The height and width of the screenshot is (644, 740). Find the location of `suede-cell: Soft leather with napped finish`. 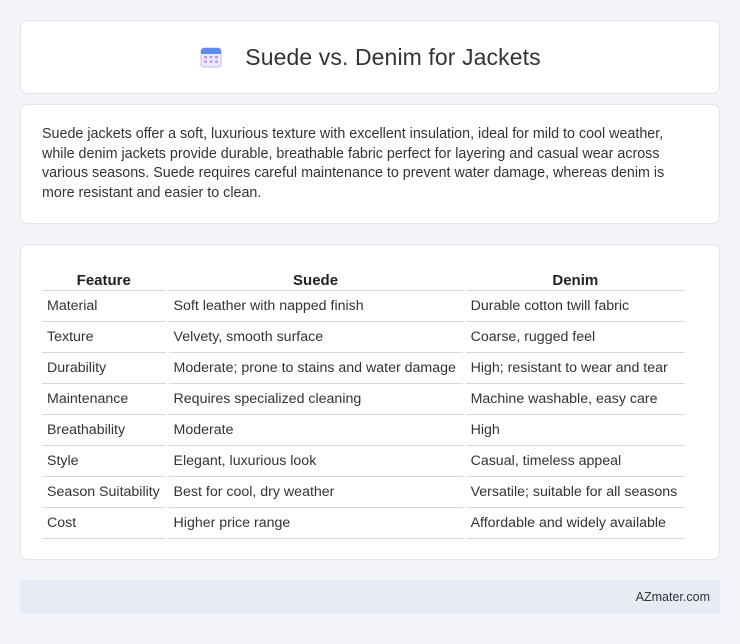

suede-cell: Soft leather with napped finish is located at coordinates (315, 306).